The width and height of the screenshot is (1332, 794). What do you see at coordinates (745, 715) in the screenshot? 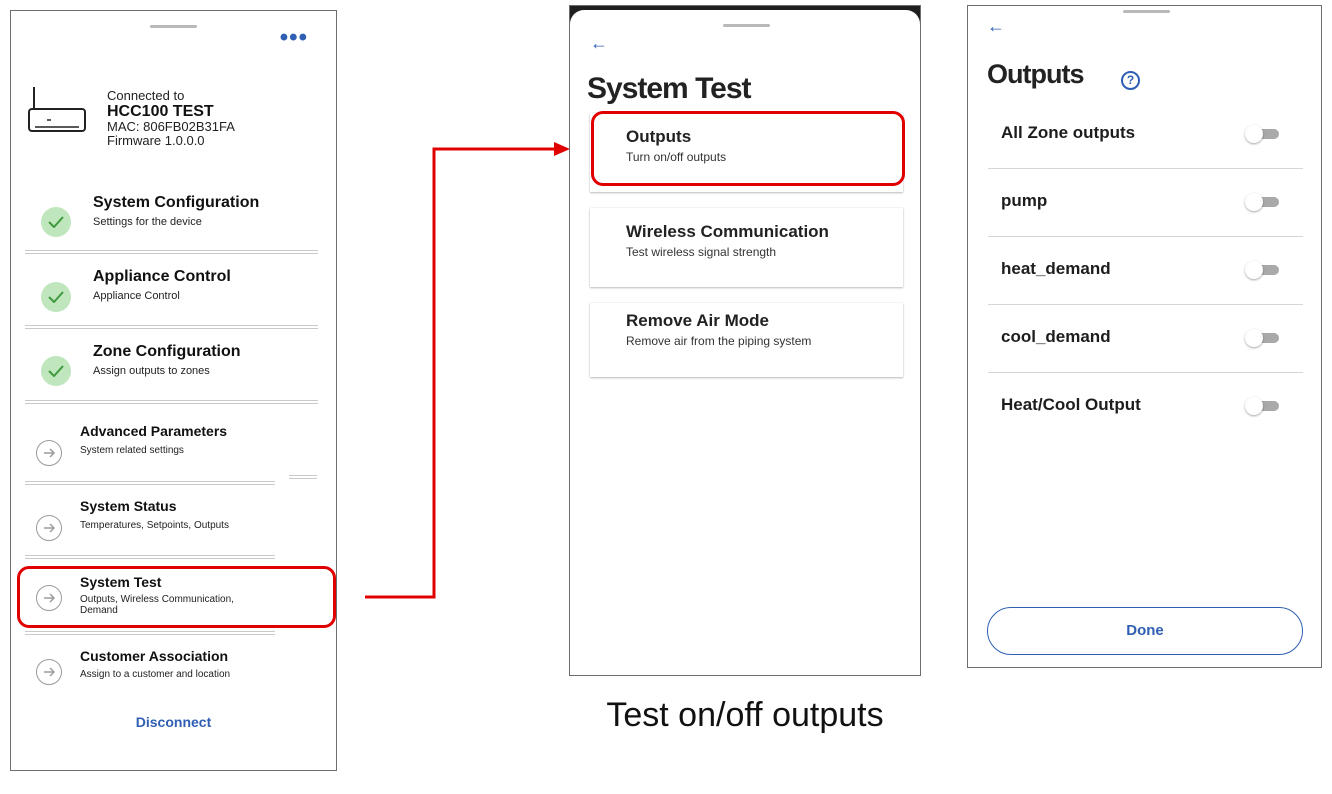
I see `caption-text: Test on/off outputs` at bounding box center [745, 715].